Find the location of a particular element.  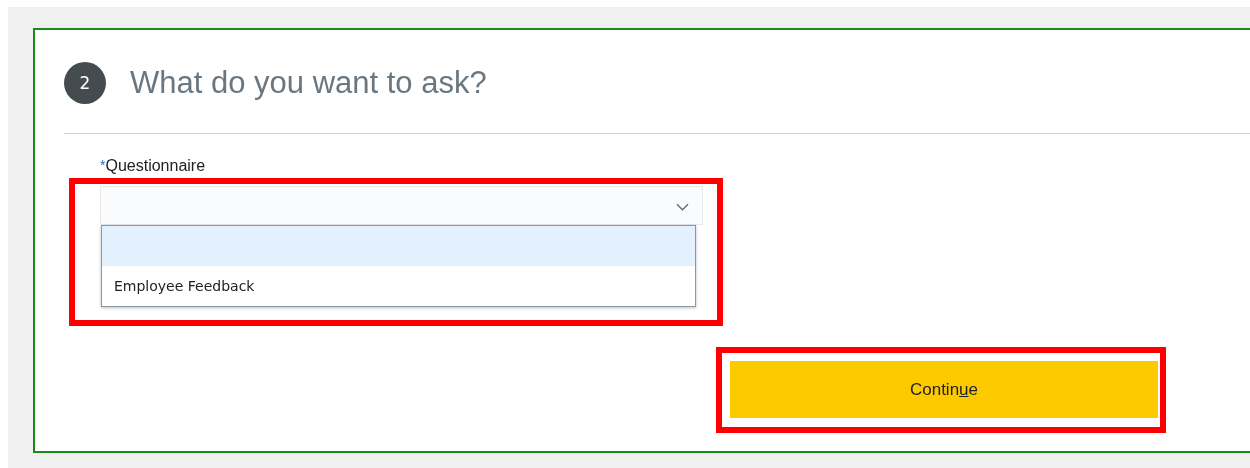

step-title: What do you want to ask? is located at coordinates (308, 82).